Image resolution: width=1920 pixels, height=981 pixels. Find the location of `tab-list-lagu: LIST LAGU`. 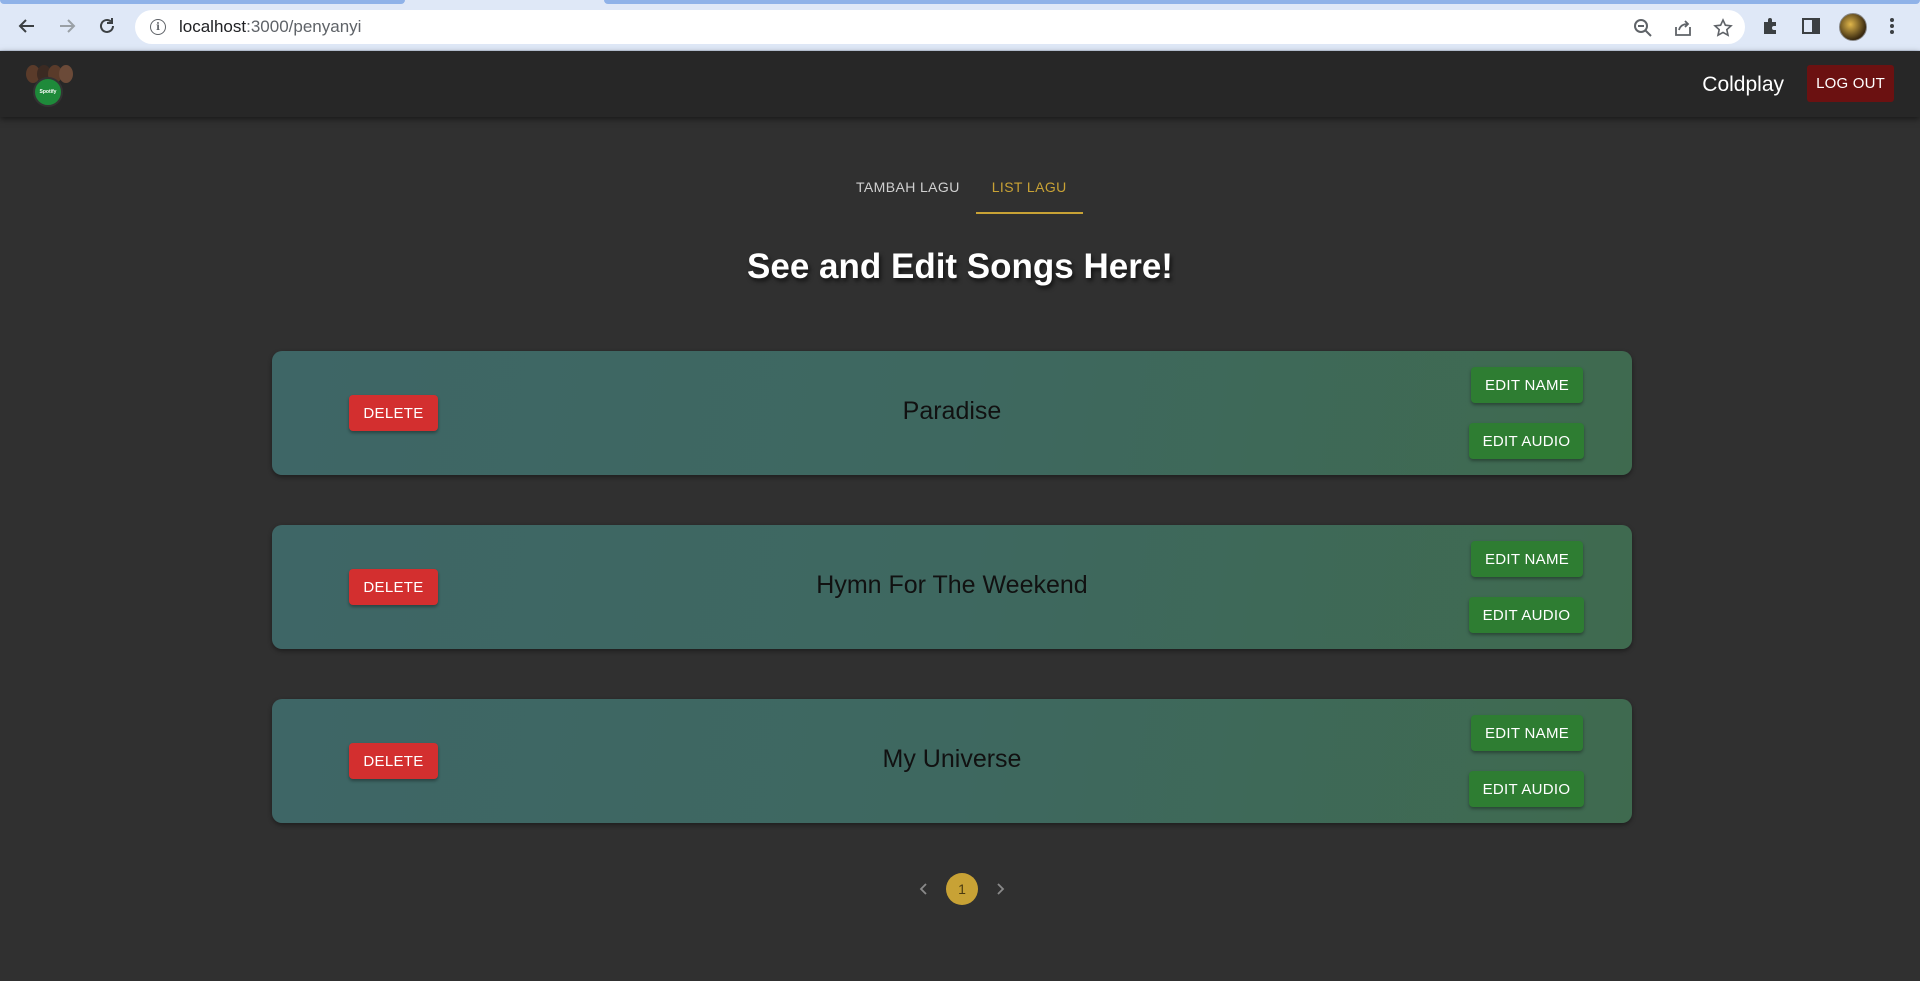

tab-list-lagu: LIST LAGU is located at coordinates (1029, 191).